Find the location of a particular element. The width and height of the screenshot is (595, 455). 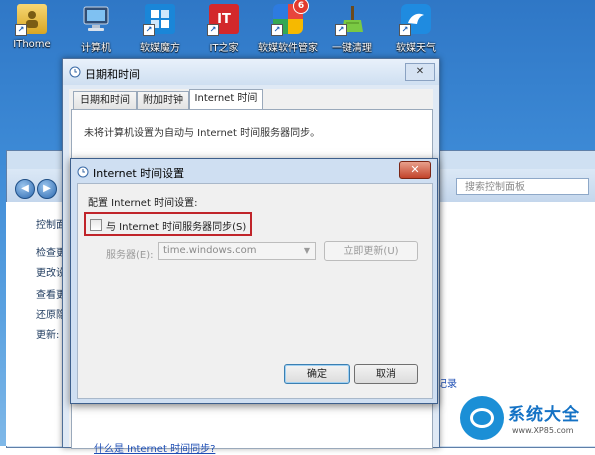

server-label: 服务器(E): is located at coordinates (130, 255).